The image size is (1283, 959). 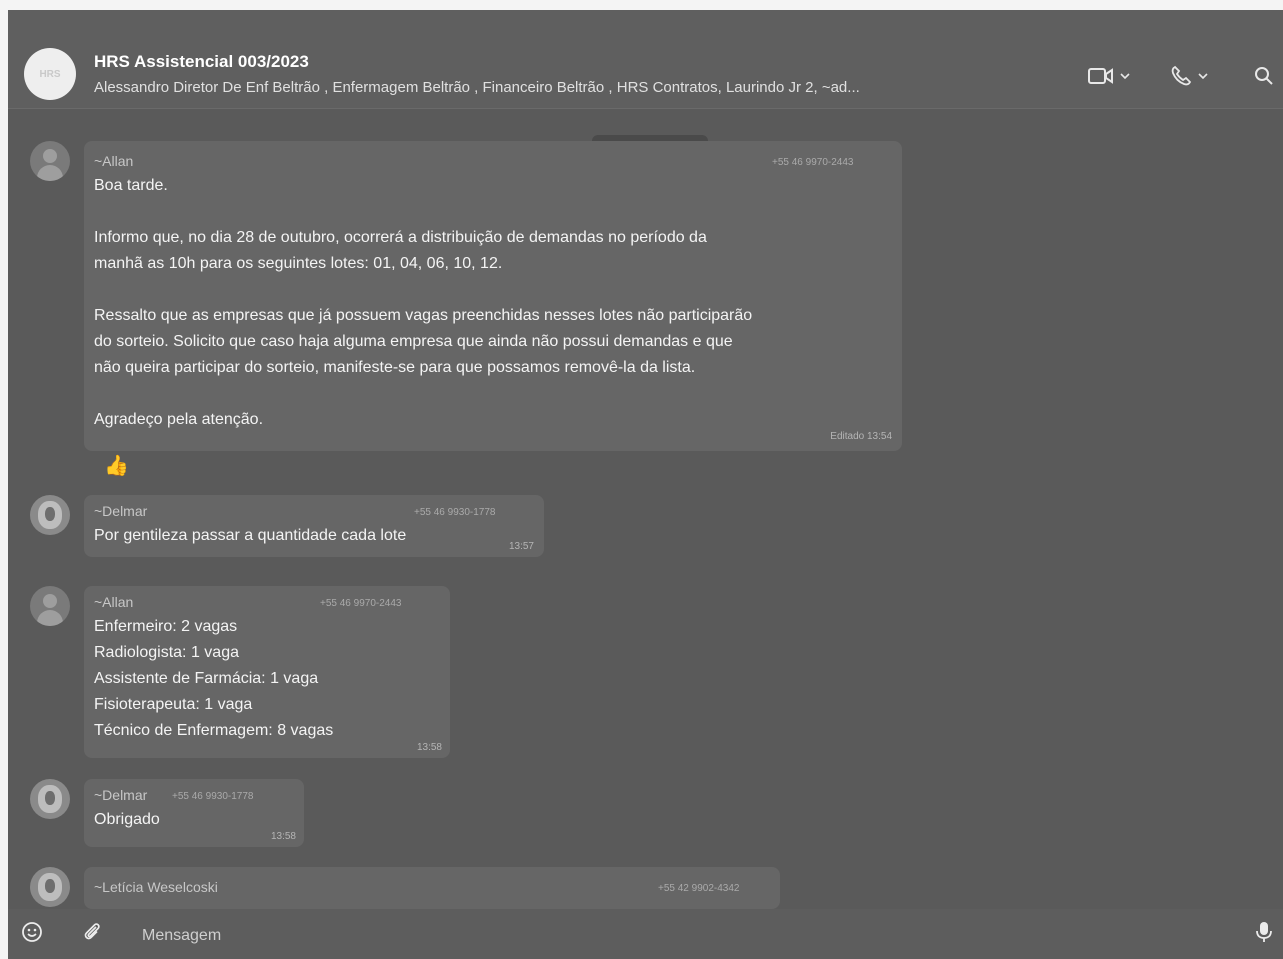 What do you see at coordinates (127, 819) in the screenshot?
I see `message-text: Obrigado` at bounding box center [127, 819].